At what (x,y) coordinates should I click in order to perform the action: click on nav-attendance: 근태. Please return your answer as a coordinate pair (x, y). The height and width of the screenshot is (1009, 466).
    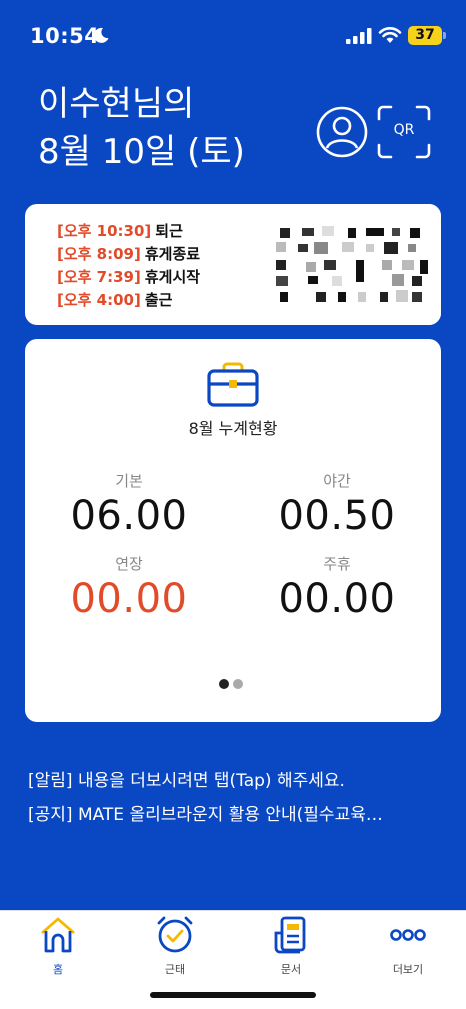
    Looking at the image, I should click on (175, 946).